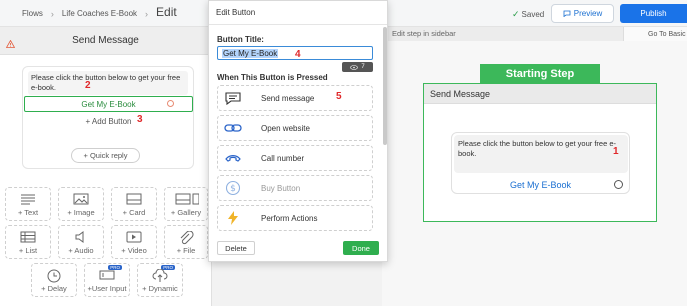  I want to click on modal-scrollbar, so click(385, 86).